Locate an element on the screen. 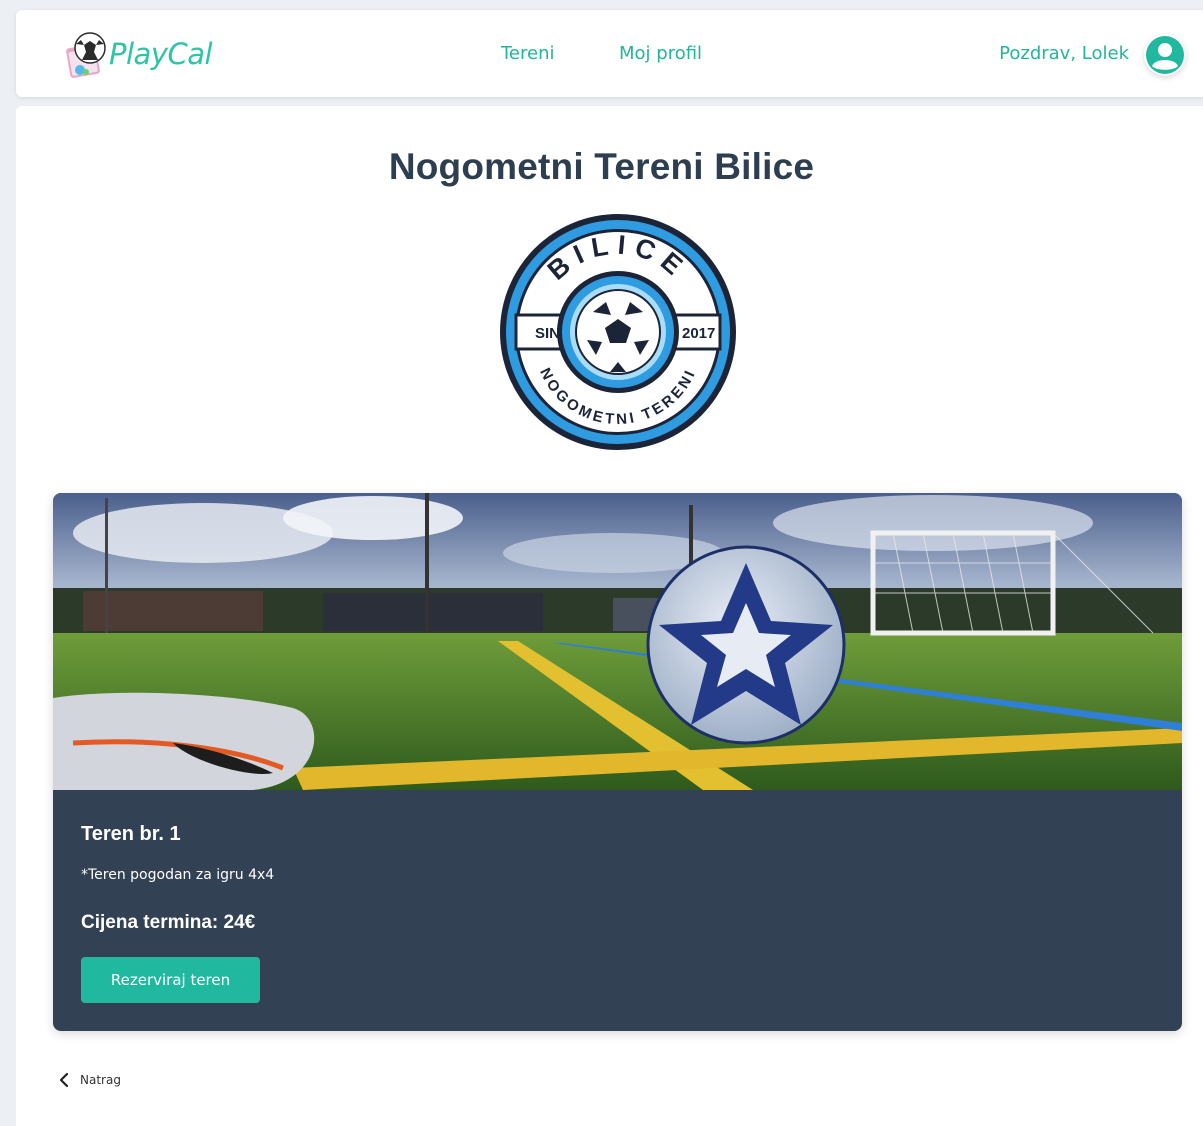 The width and height of the screenshot is (1203, 1126). badge-year-text: 2017 is located at coordinates (698, 333).